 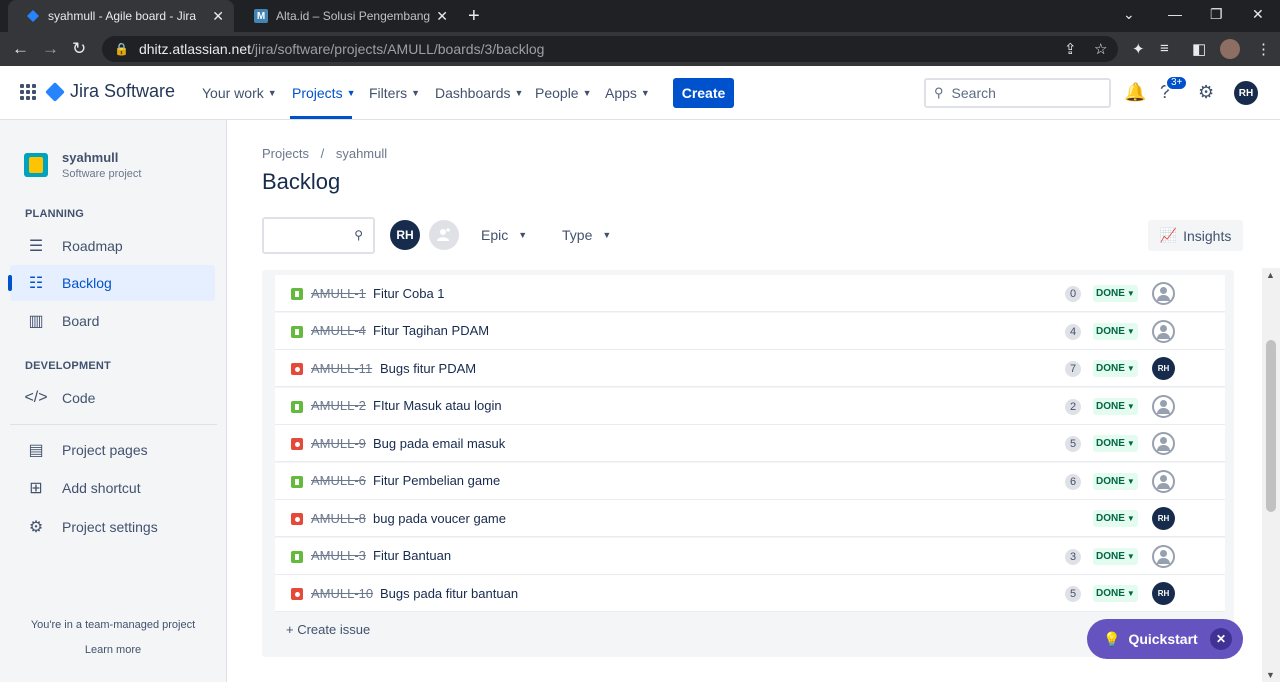 What do you see at coordinates (338, 405) in the screenshot?
I see `issue-key: AMULL-2` at bounding box center [338, 405].